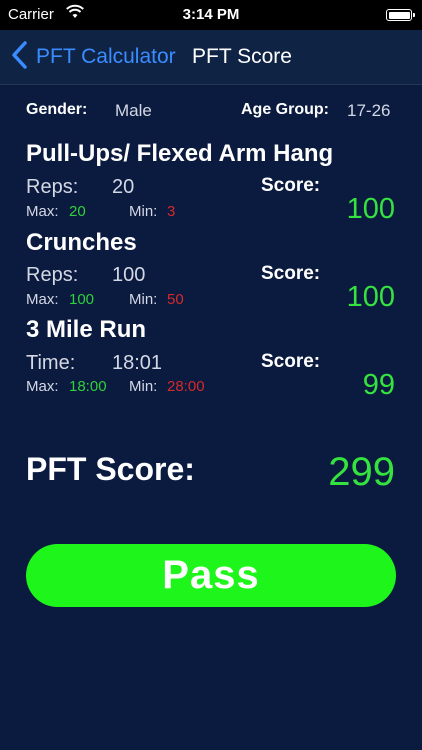 This screenshot has width=422, height=750. I want to click on navigation-bar: PFT Calculator PFT Score, so click(211, 57).